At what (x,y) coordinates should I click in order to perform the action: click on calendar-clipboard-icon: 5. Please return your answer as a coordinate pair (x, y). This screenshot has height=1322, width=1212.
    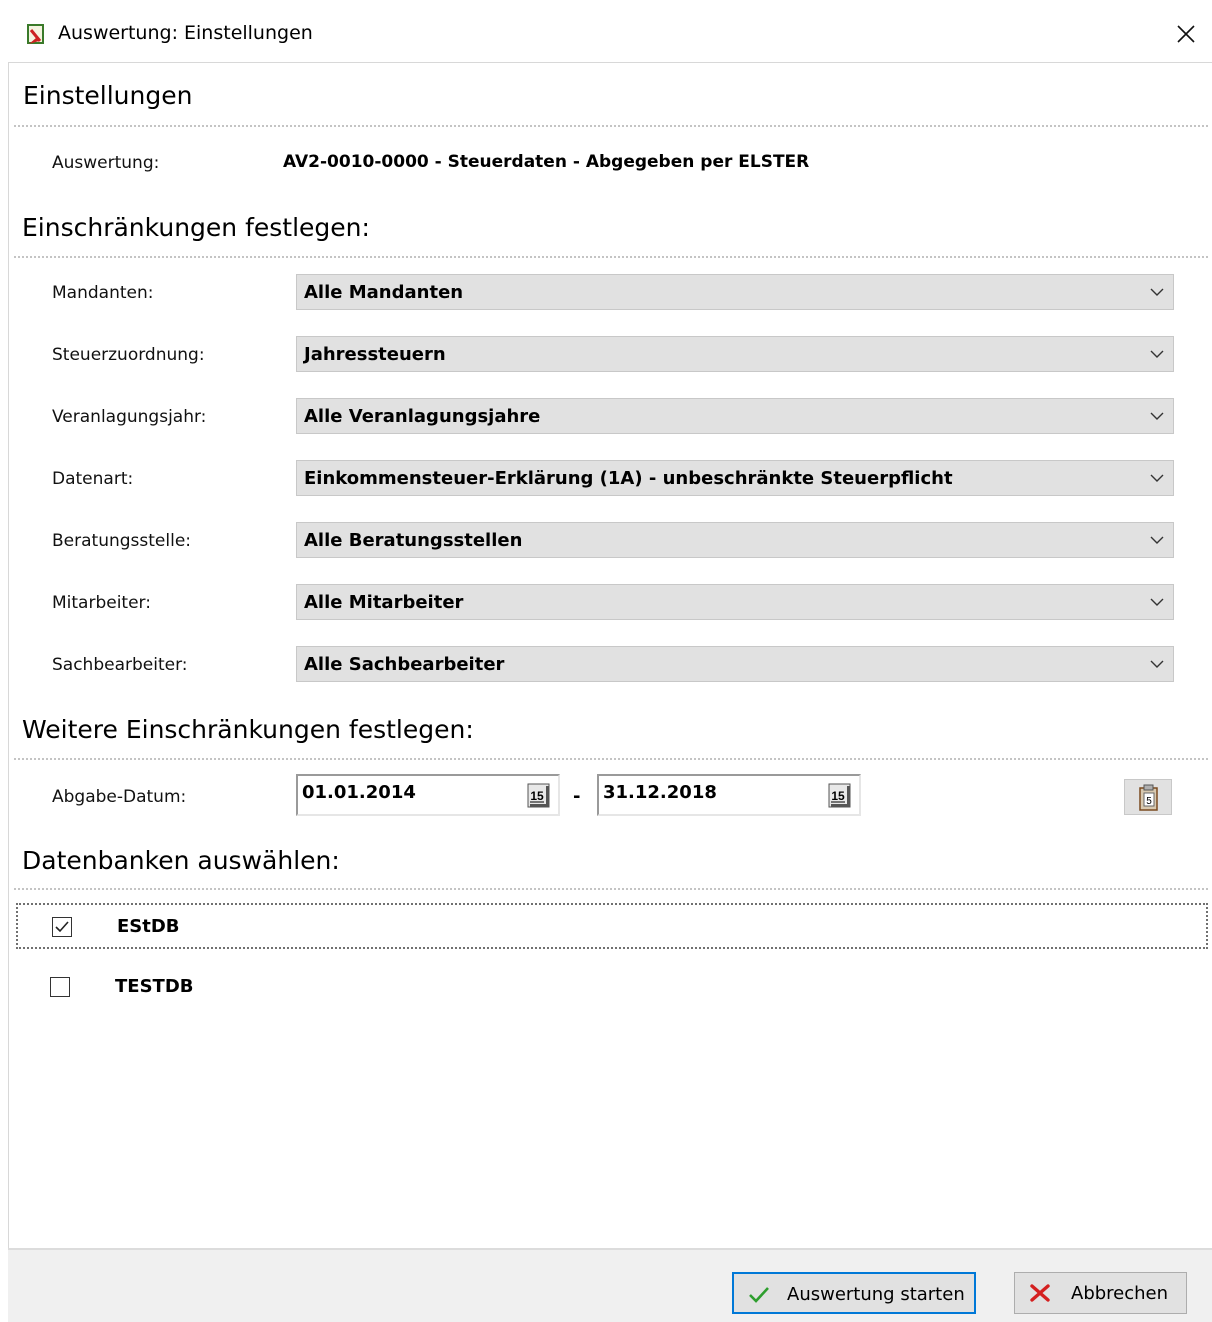
    Looking at the image, I should click on (1148, 797).